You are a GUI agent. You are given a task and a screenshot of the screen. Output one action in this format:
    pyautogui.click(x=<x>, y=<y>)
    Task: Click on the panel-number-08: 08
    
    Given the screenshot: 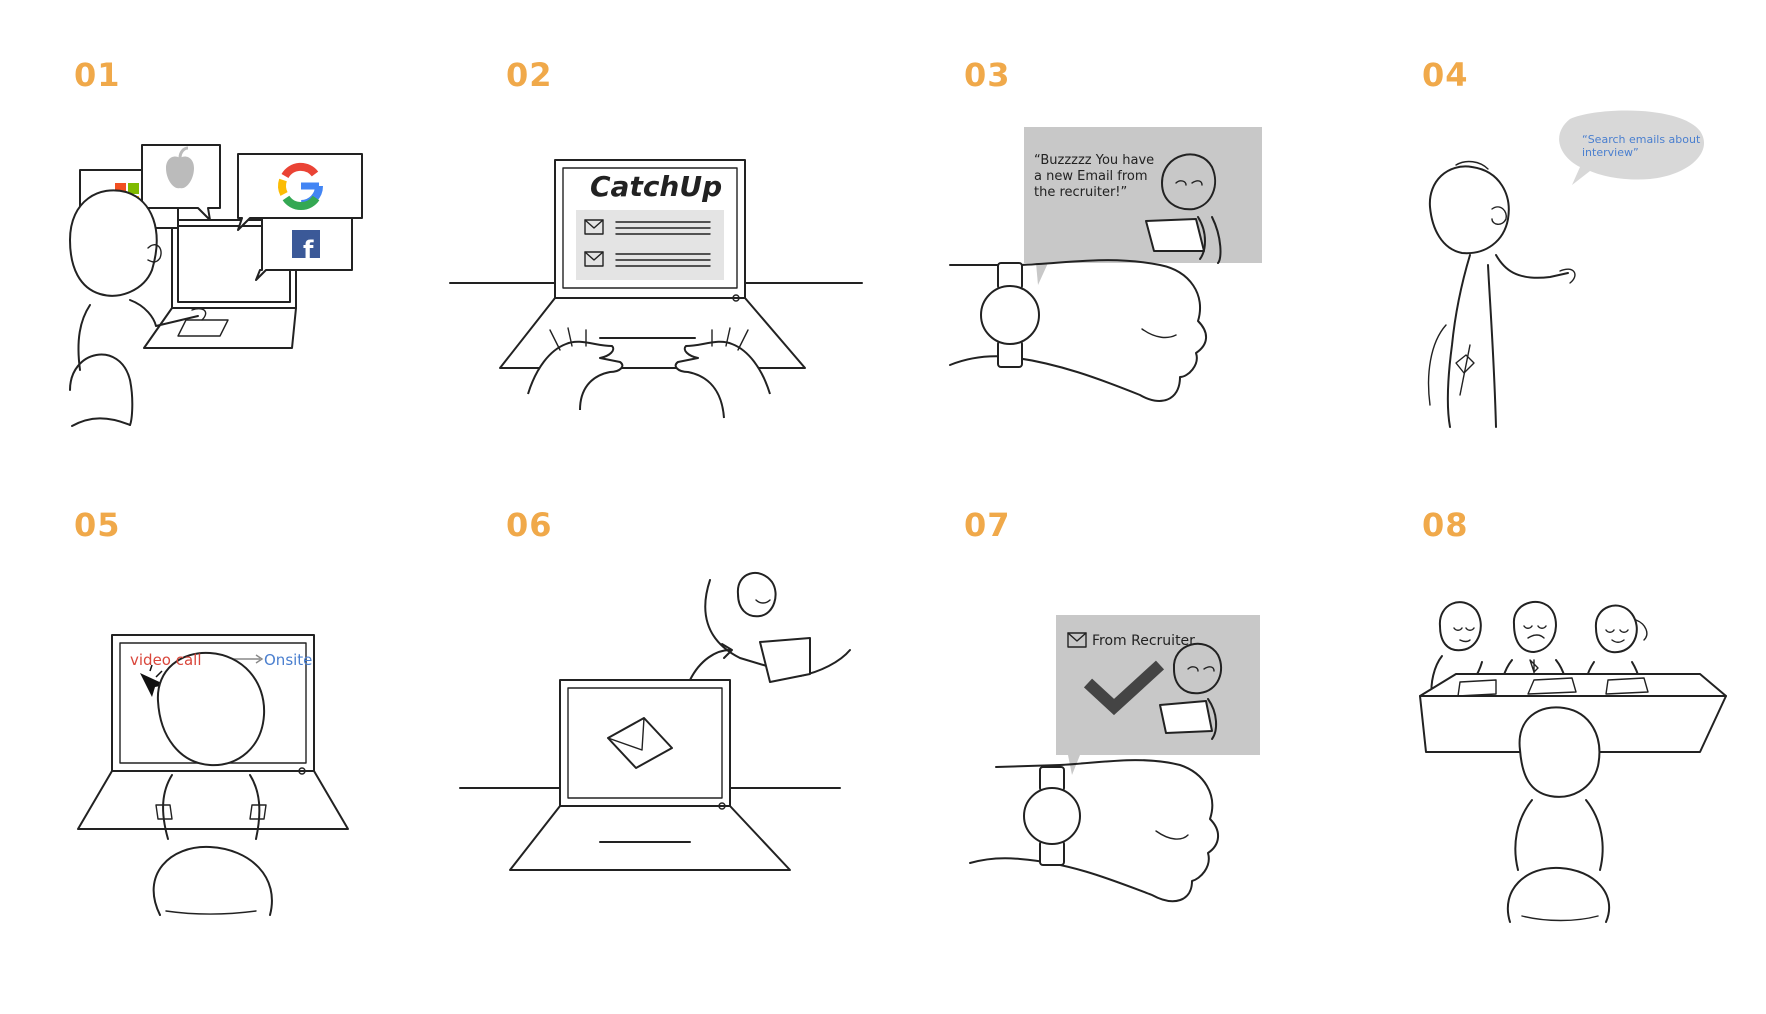 What is the action you would take?
    pyautogui.click(x=1445, y=525)
    